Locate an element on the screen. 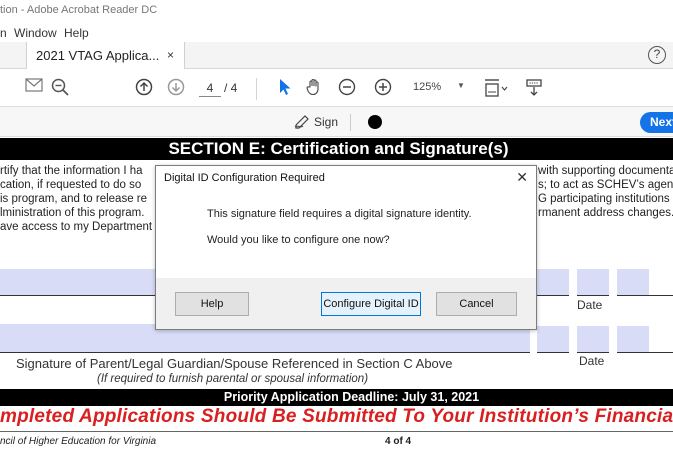  zoom-level: 125% is located at coordinates (427, 87).